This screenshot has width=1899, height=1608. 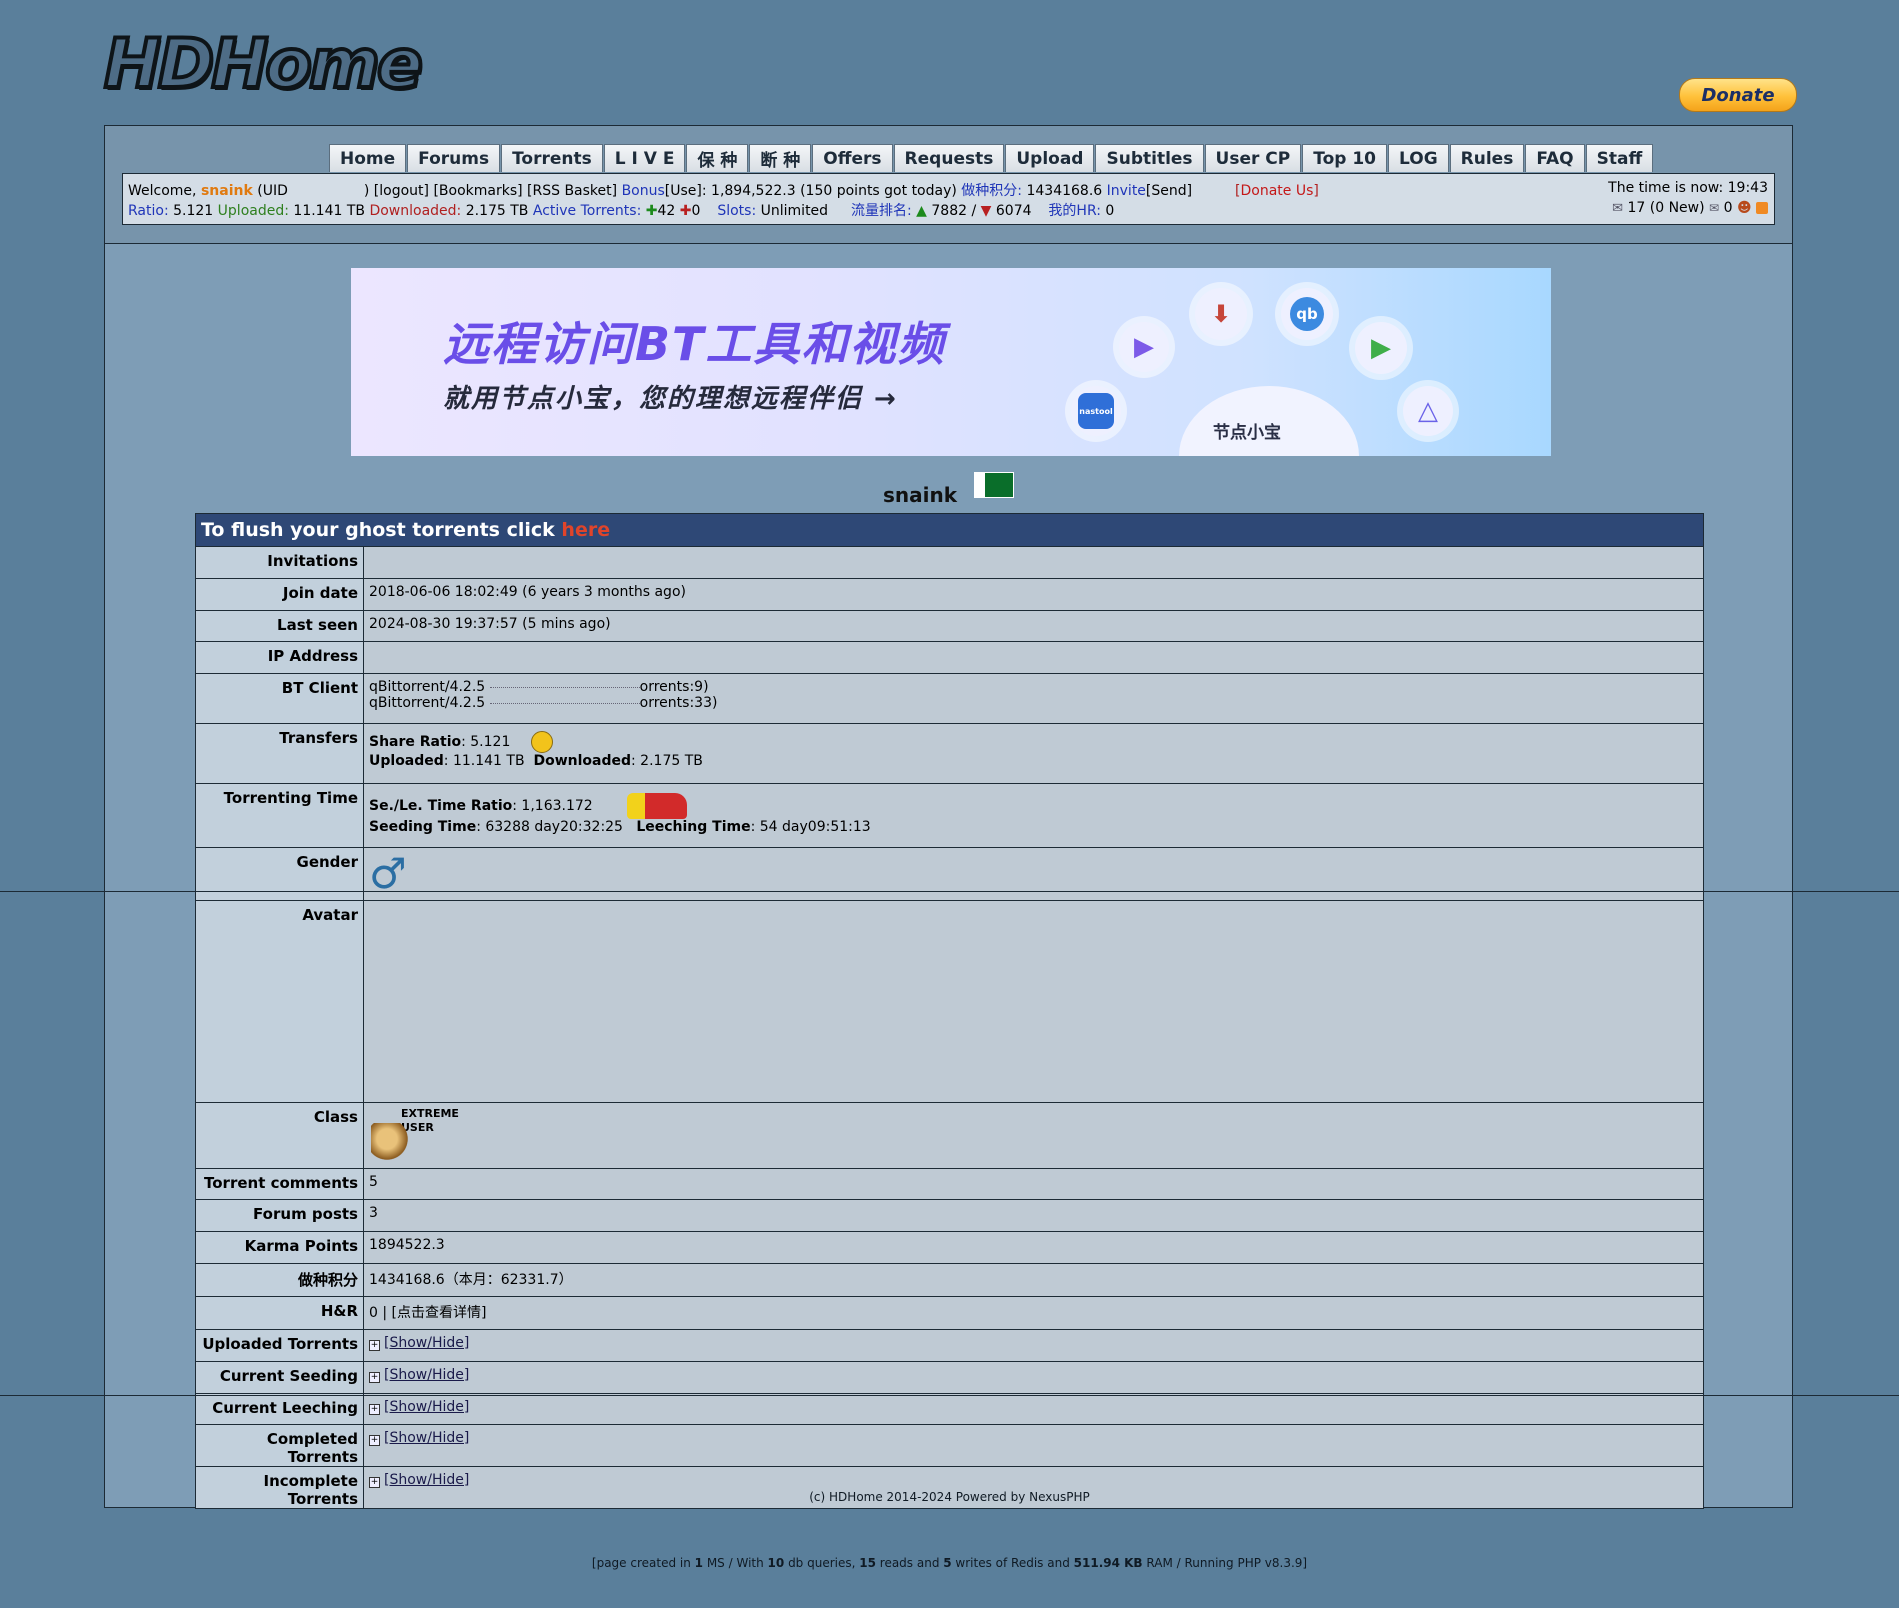 I want to click on footer-stats-text: RAM / Running PHP v8.3.9], so click(x=1225, y=1563).